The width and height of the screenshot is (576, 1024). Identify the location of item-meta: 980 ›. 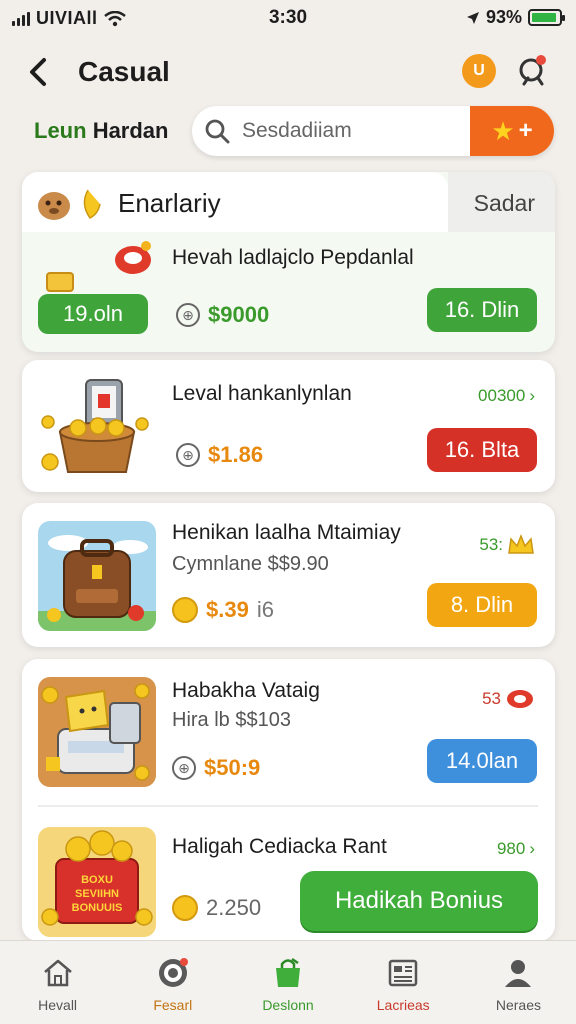
(516, 849).